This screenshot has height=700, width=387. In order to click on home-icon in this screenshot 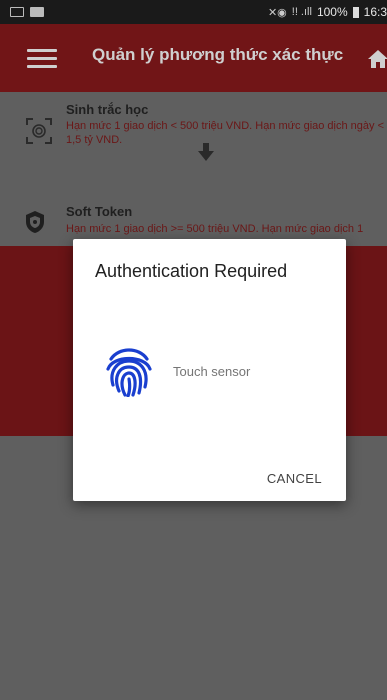, I will do `click(377, 59)`.